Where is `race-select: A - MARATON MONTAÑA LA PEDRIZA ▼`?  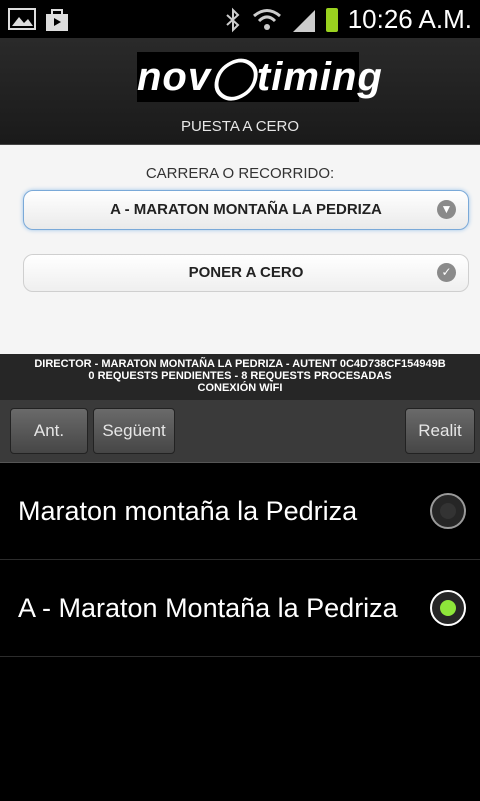
race-select: A - MARATON MONTAÑA LA PEDRIZA ▼ is located at coordinates (246, 210).